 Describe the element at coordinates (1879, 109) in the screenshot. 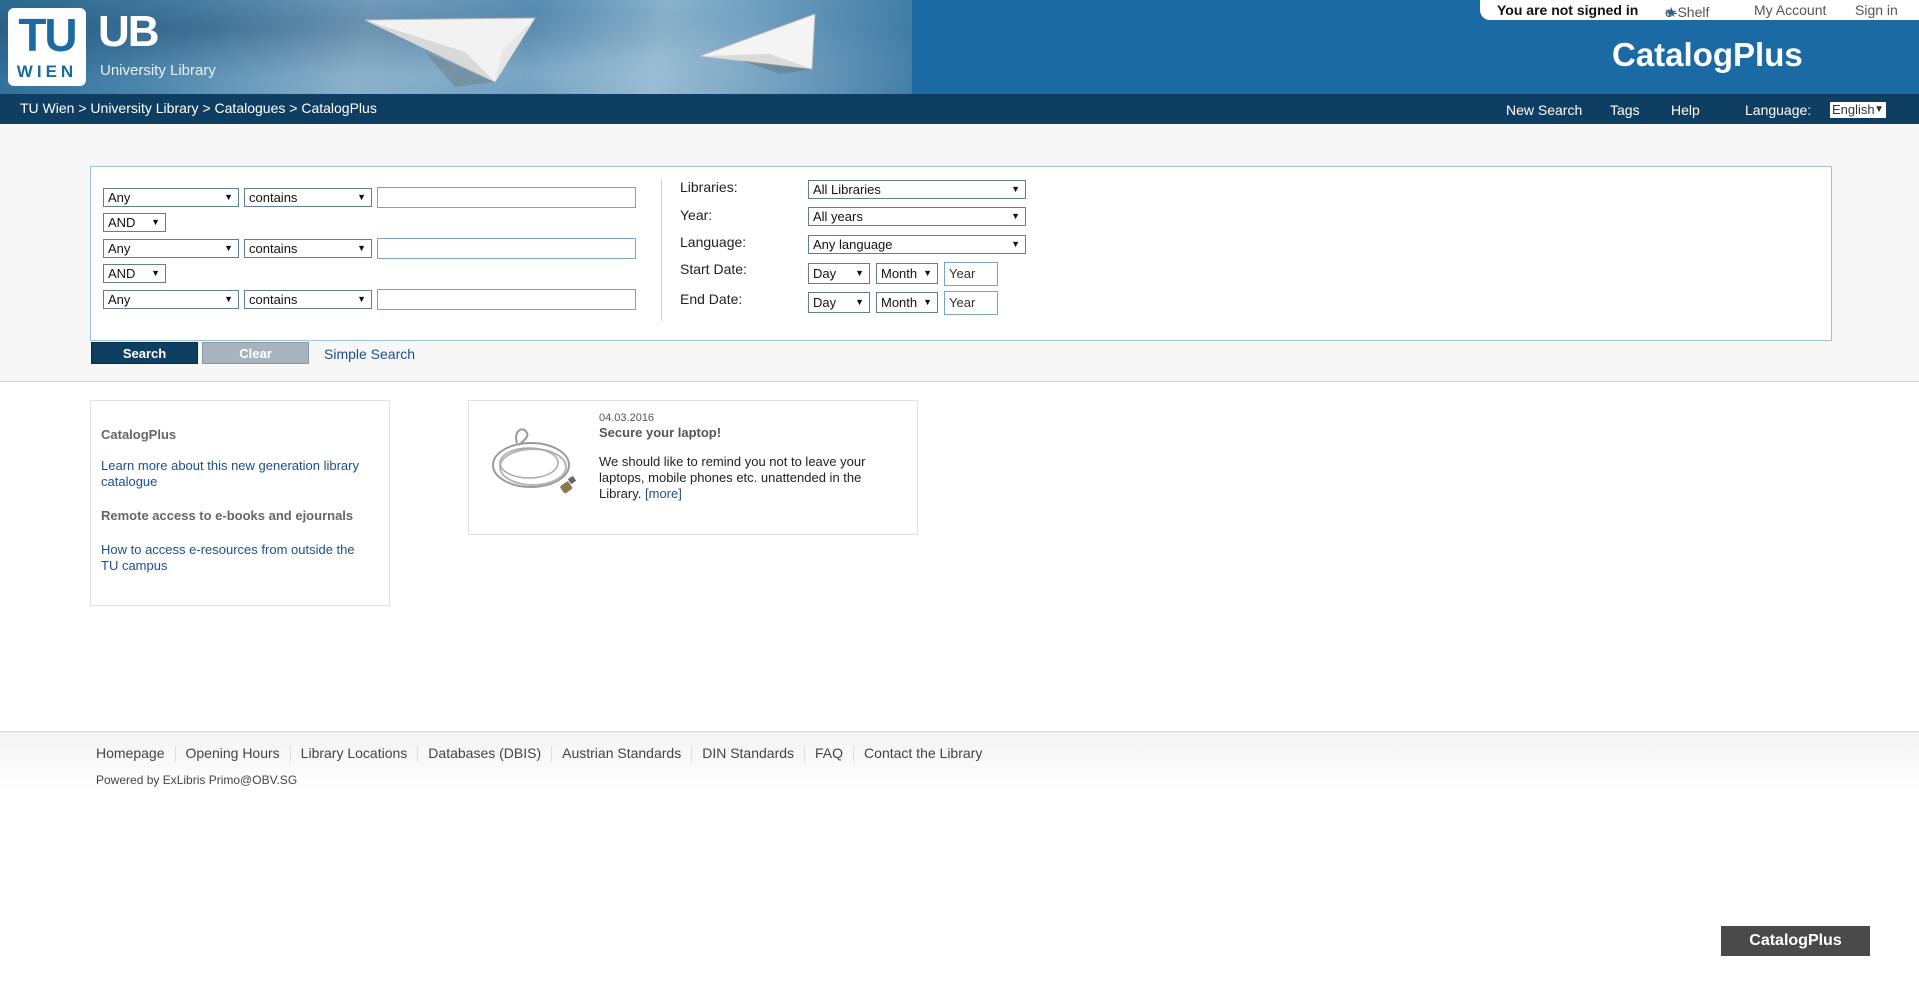

I see `chevron-down-icon: ▼` at that location.